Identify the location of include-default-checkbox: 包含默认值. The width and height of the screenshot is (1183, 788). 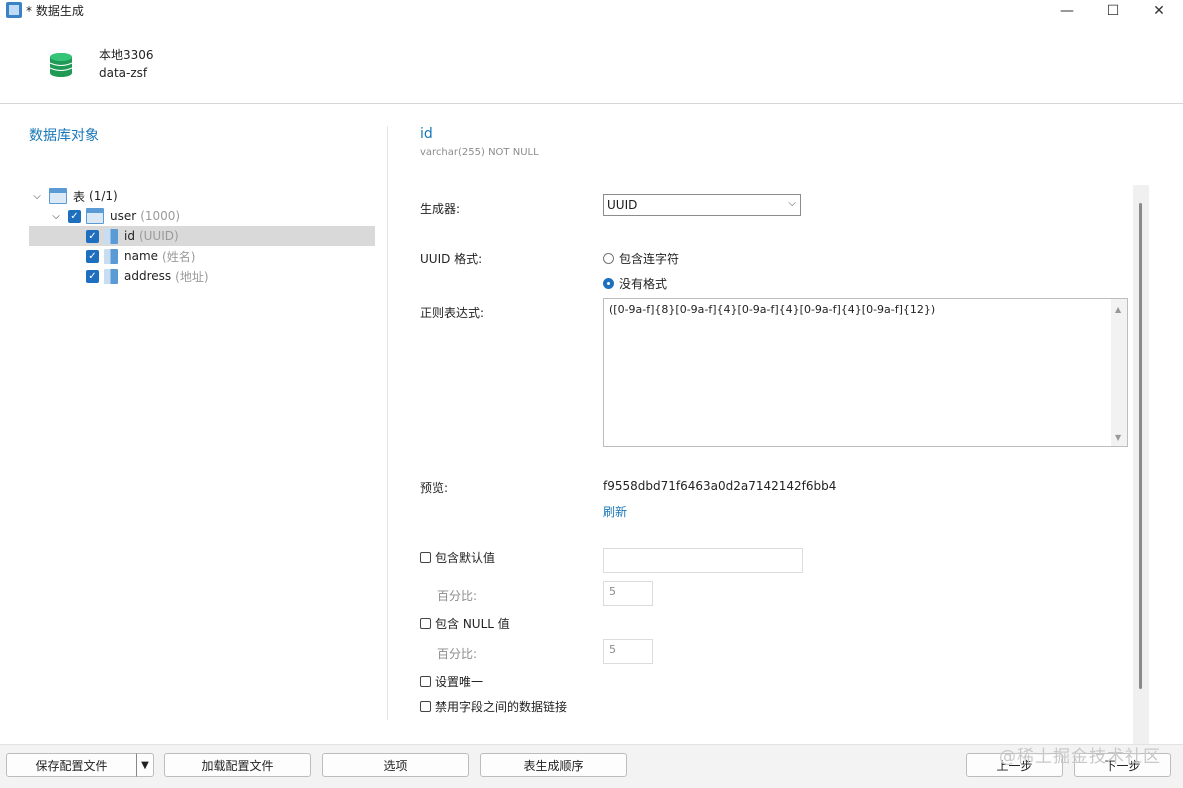
(457, 557).